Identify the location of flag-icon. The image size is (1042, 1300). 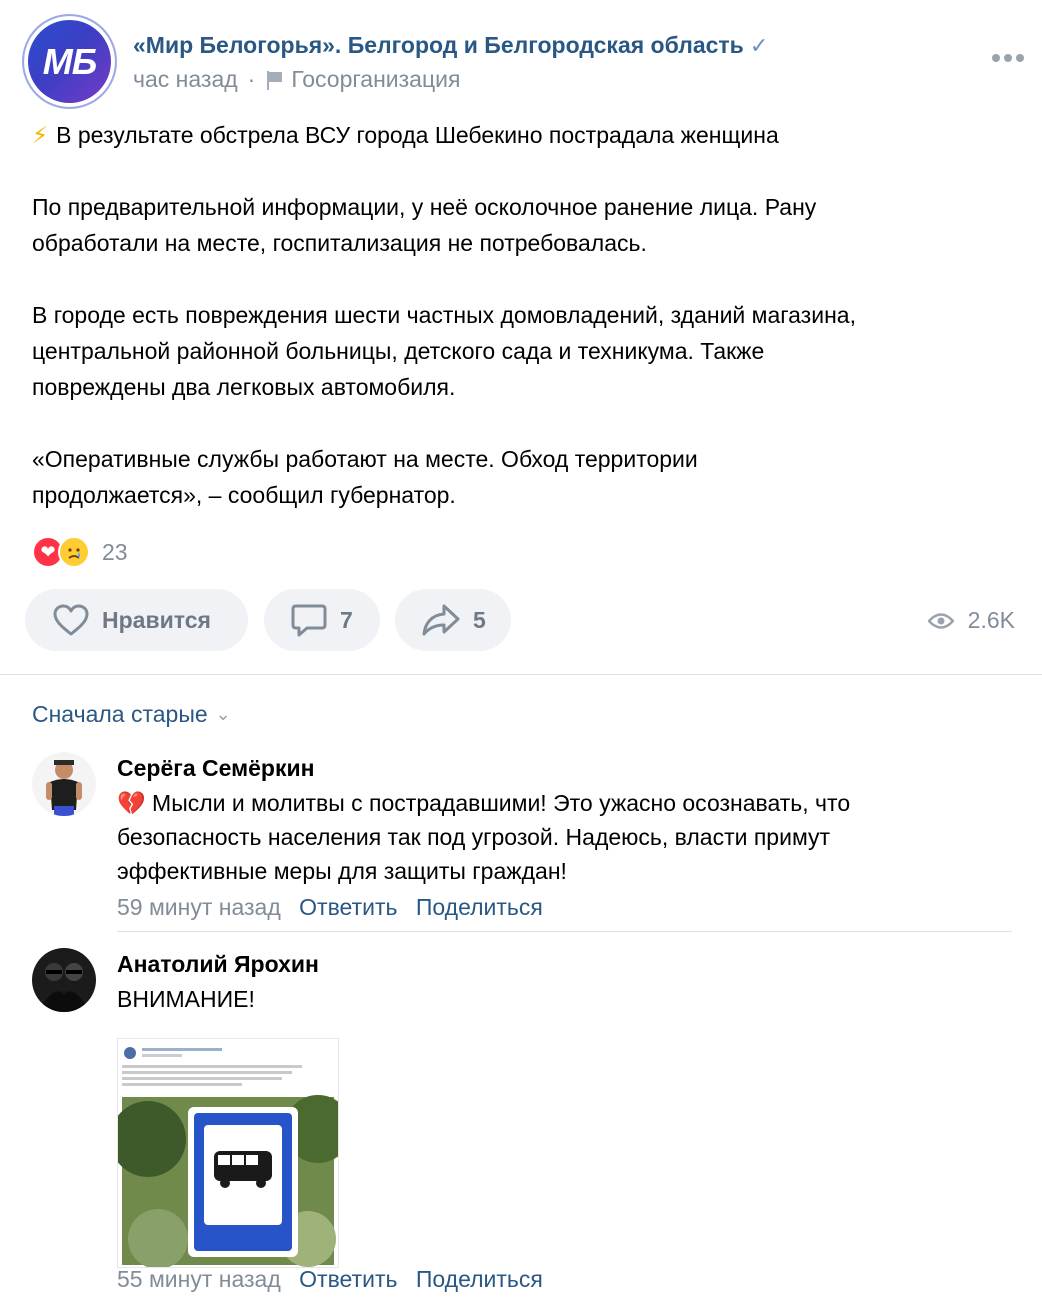
(274, 80).